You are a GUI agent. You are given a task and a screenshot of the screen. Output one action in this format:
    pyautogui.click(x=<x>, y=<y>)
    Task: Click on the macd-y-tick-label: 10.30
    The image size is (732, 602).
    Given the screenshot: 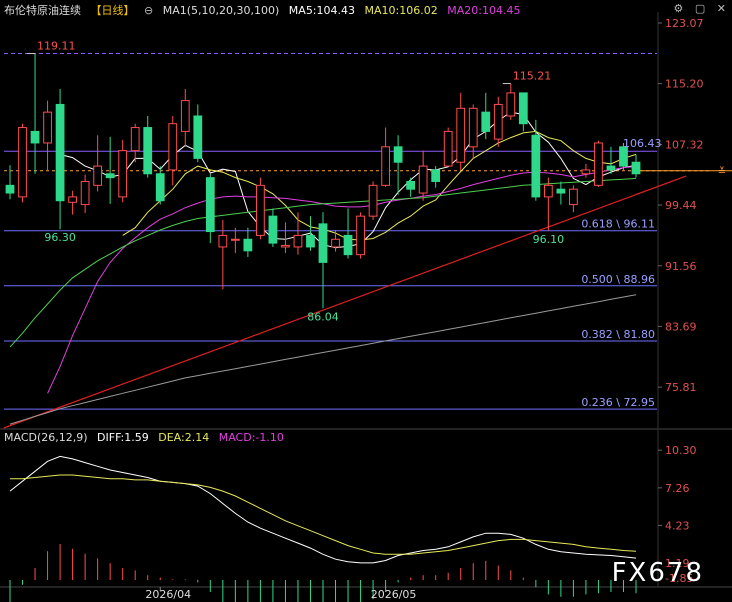 What is the action you would take?
    pyautogui.click(x=681, y=450)
    